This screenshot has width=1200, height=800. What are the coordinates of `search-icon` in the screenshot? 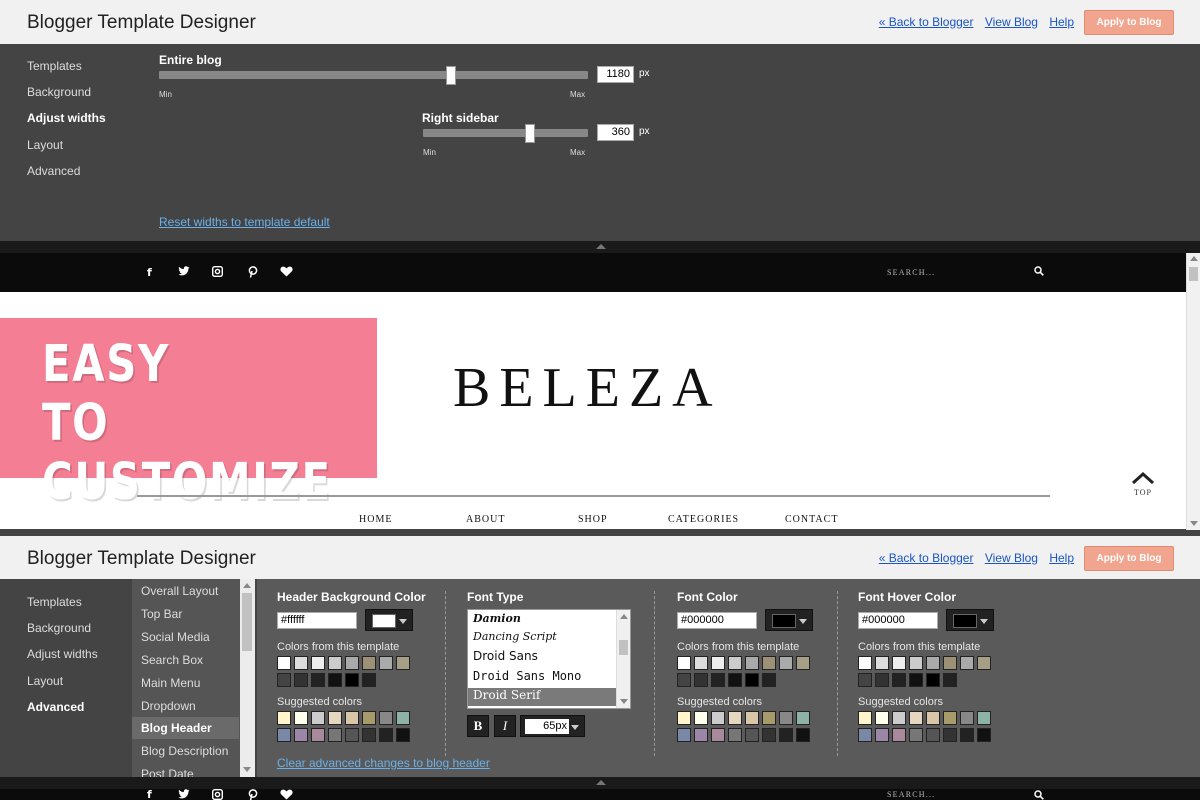 It's located at (1039, 272).